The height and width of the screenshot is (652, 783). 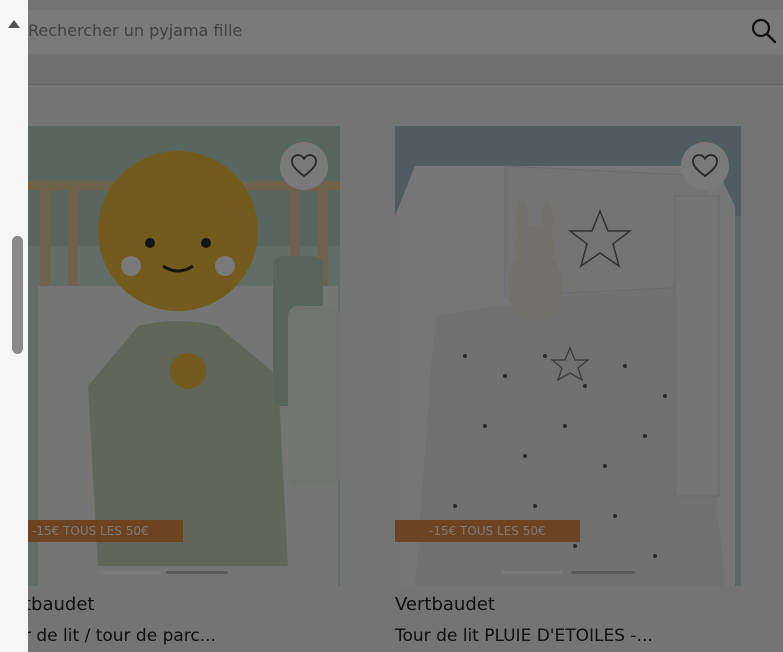 I want to click on search-icon, so click(x=764, y=31).